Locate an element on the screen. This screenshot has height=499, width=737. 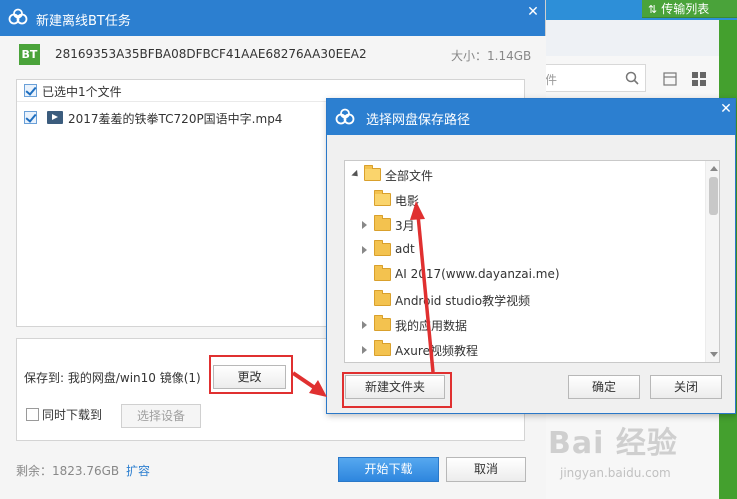
watermark-url: jingyan.baidu.com is located at coordinates (615, 473).